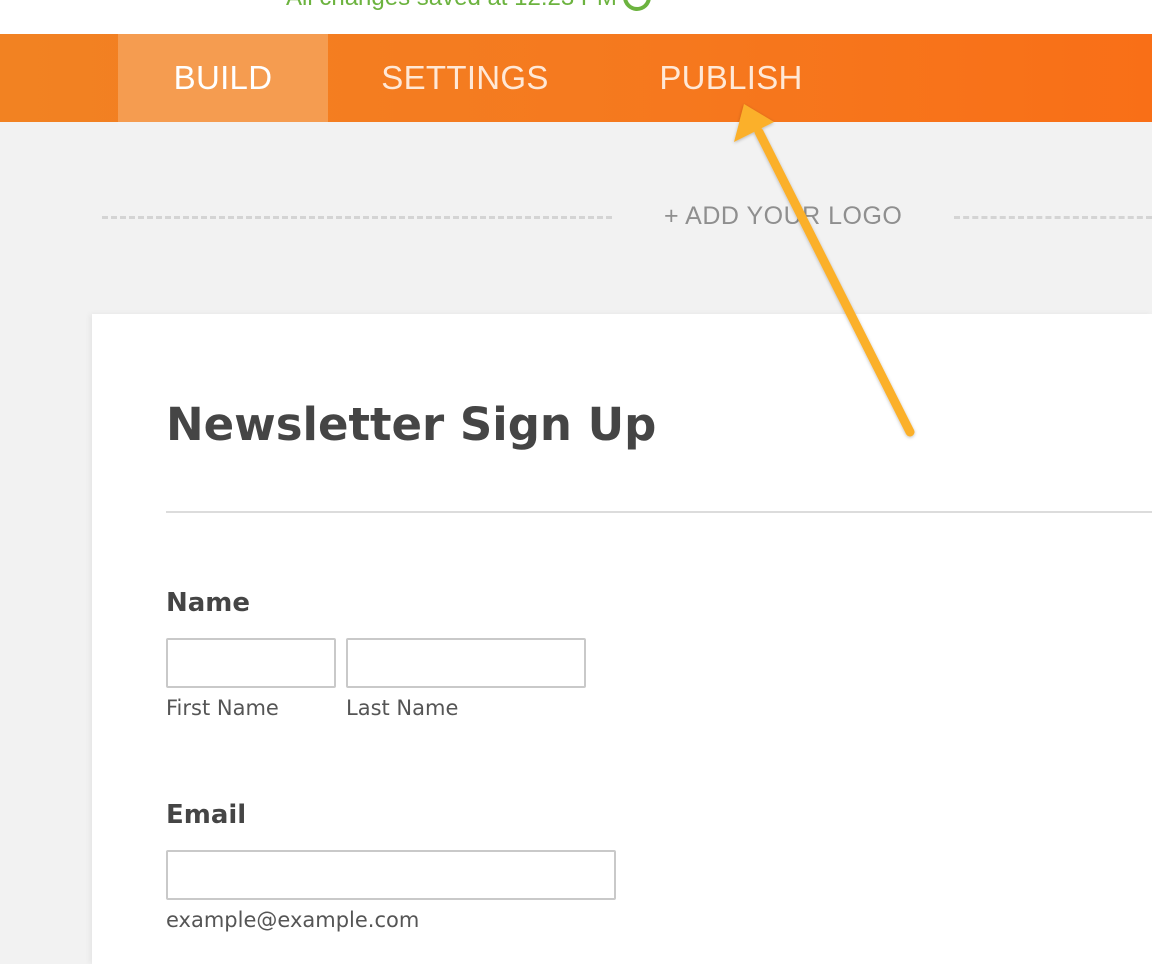 The image size is (1152, 964). Describe the element at coordinates (223, 78) in the screenshot. I see `tab-build: BUILD` at that location.